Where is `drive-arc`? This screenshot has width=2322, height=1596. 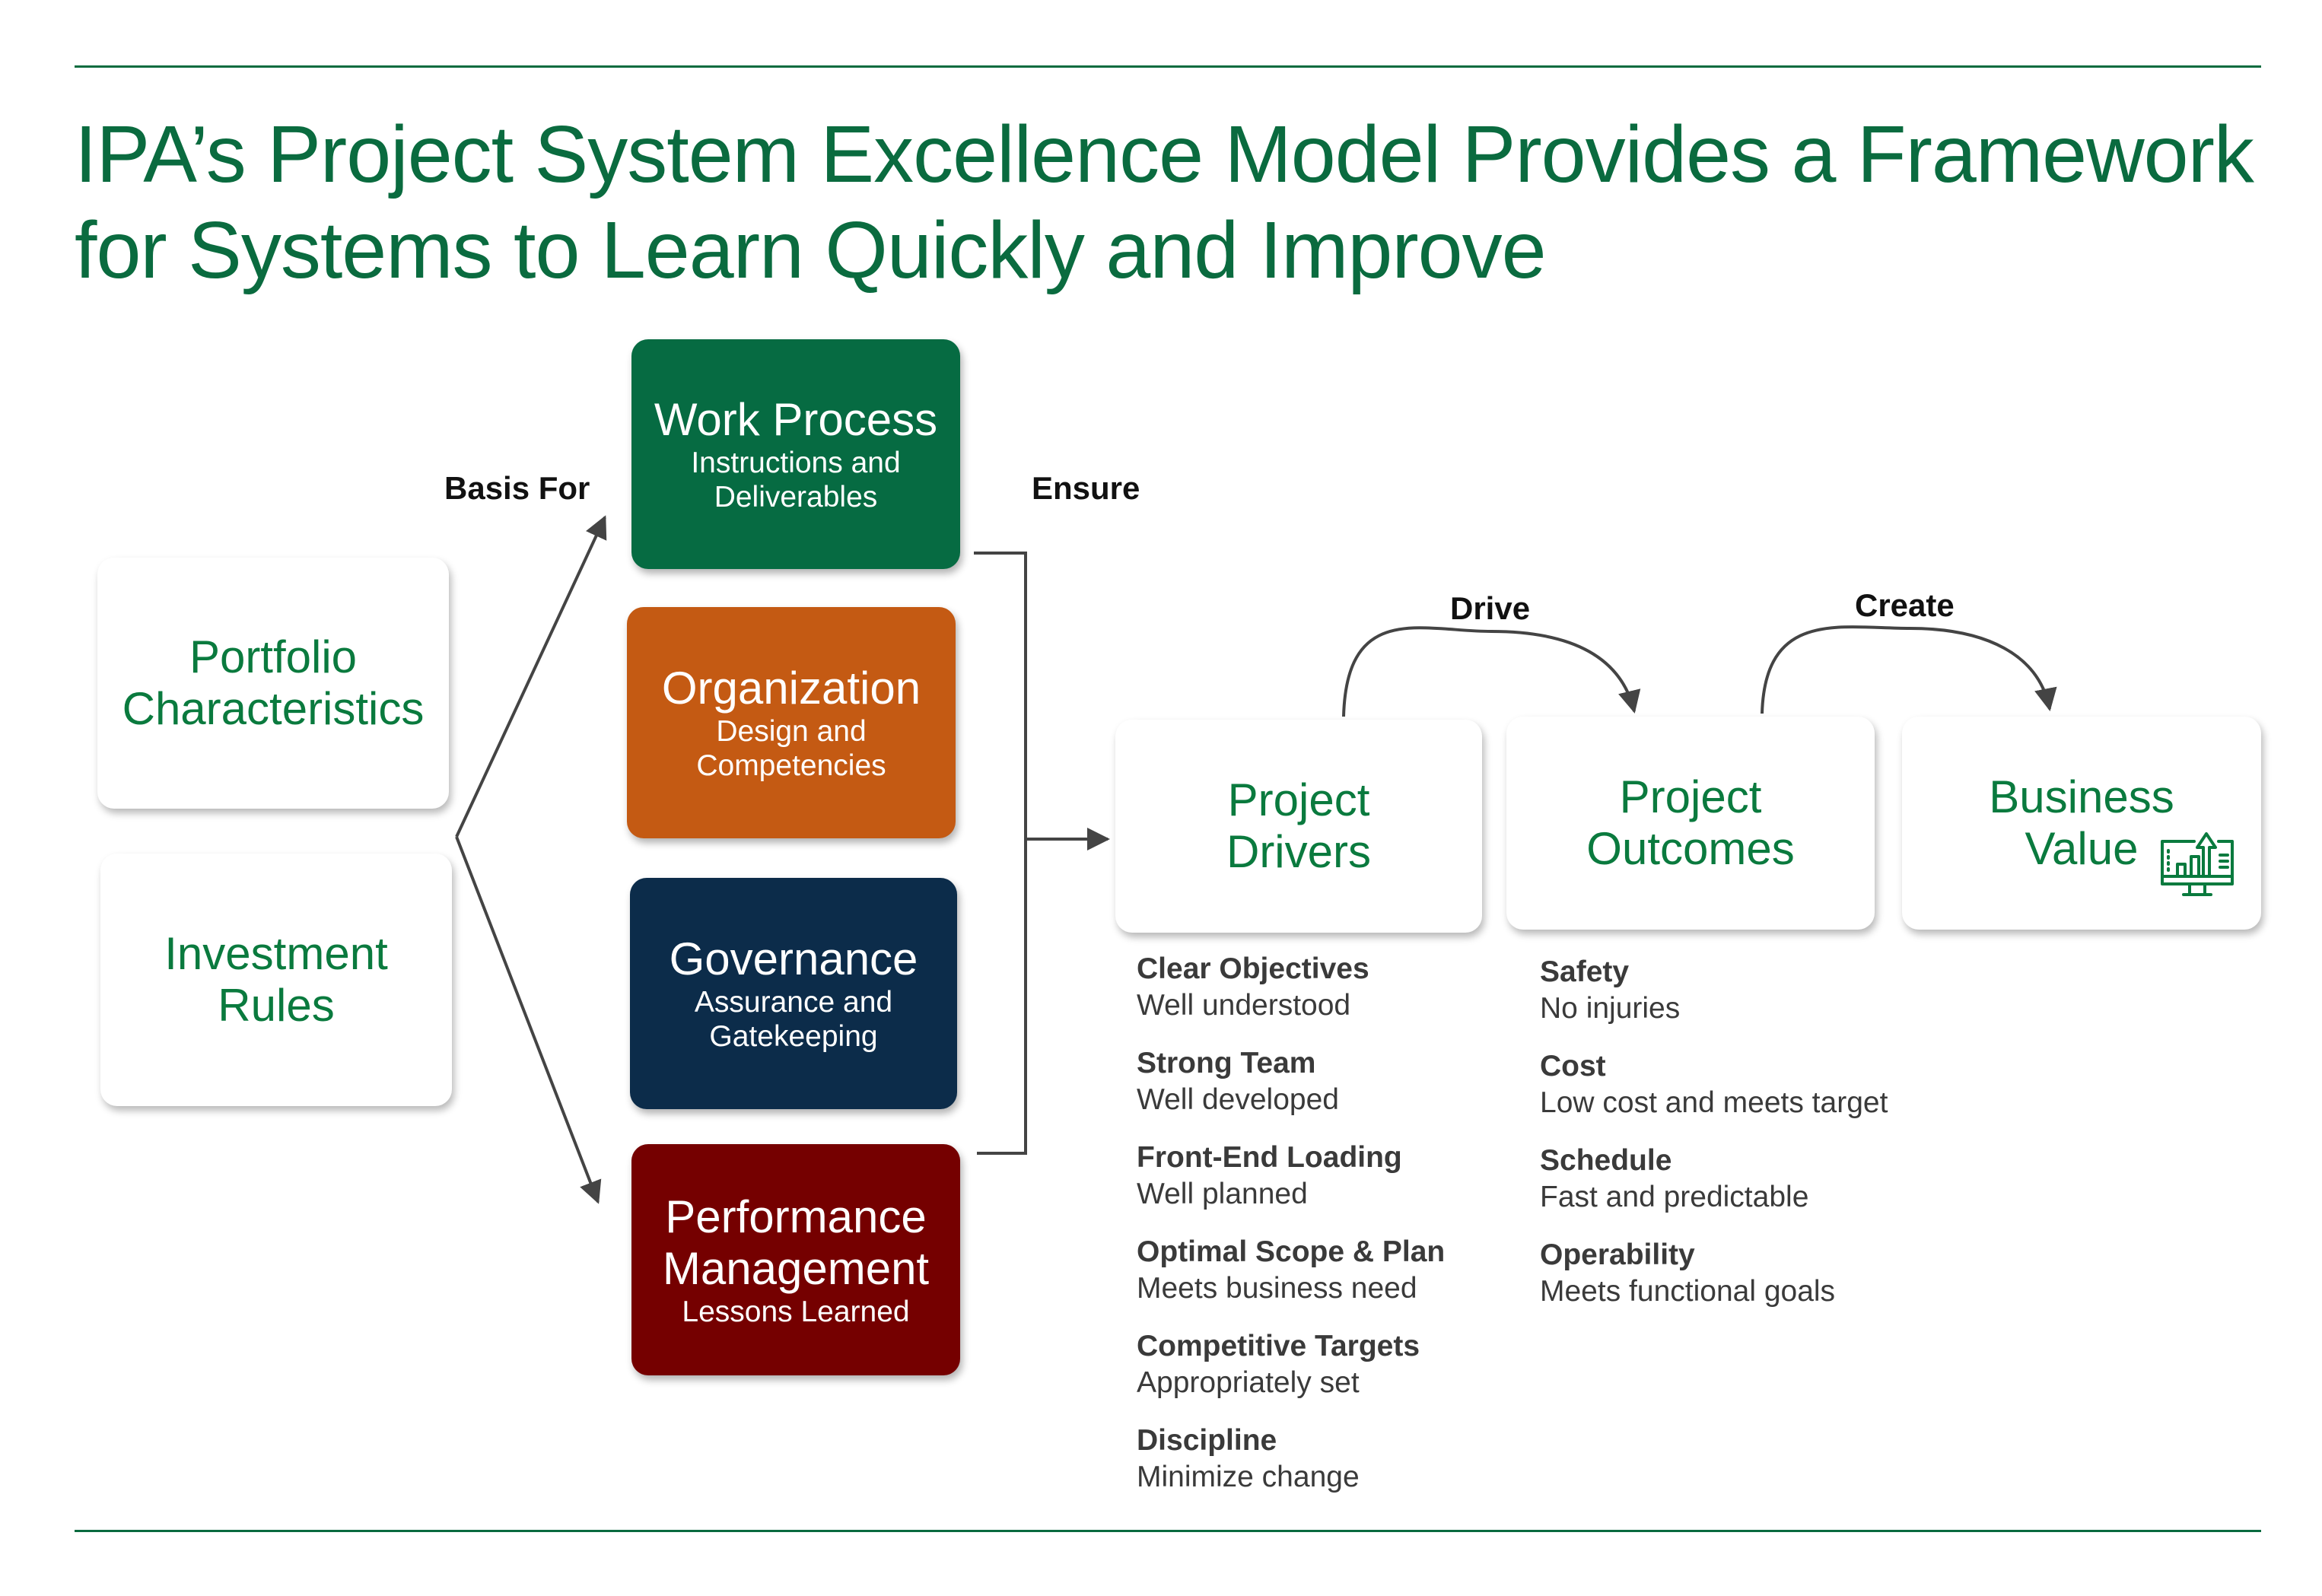
drive-arc is located at coordinates (1491, 671).